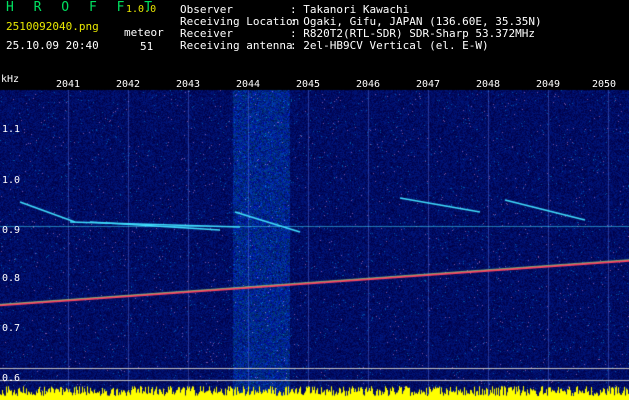 The width and height of the screenshot is (629, 400). Describe the element at coordinates (488, 84) in the screenshot. I see `x-tick-label: 2048` at that location.